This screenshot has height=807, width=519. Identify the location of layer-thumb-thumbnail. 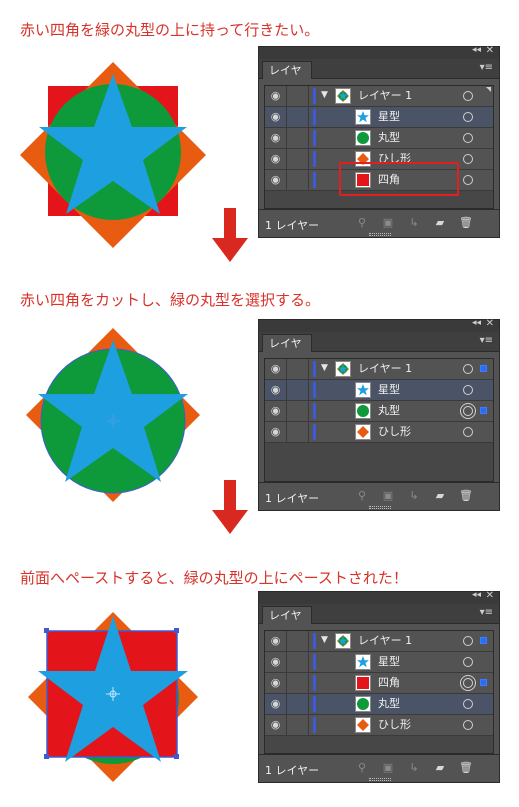
(343, 641).